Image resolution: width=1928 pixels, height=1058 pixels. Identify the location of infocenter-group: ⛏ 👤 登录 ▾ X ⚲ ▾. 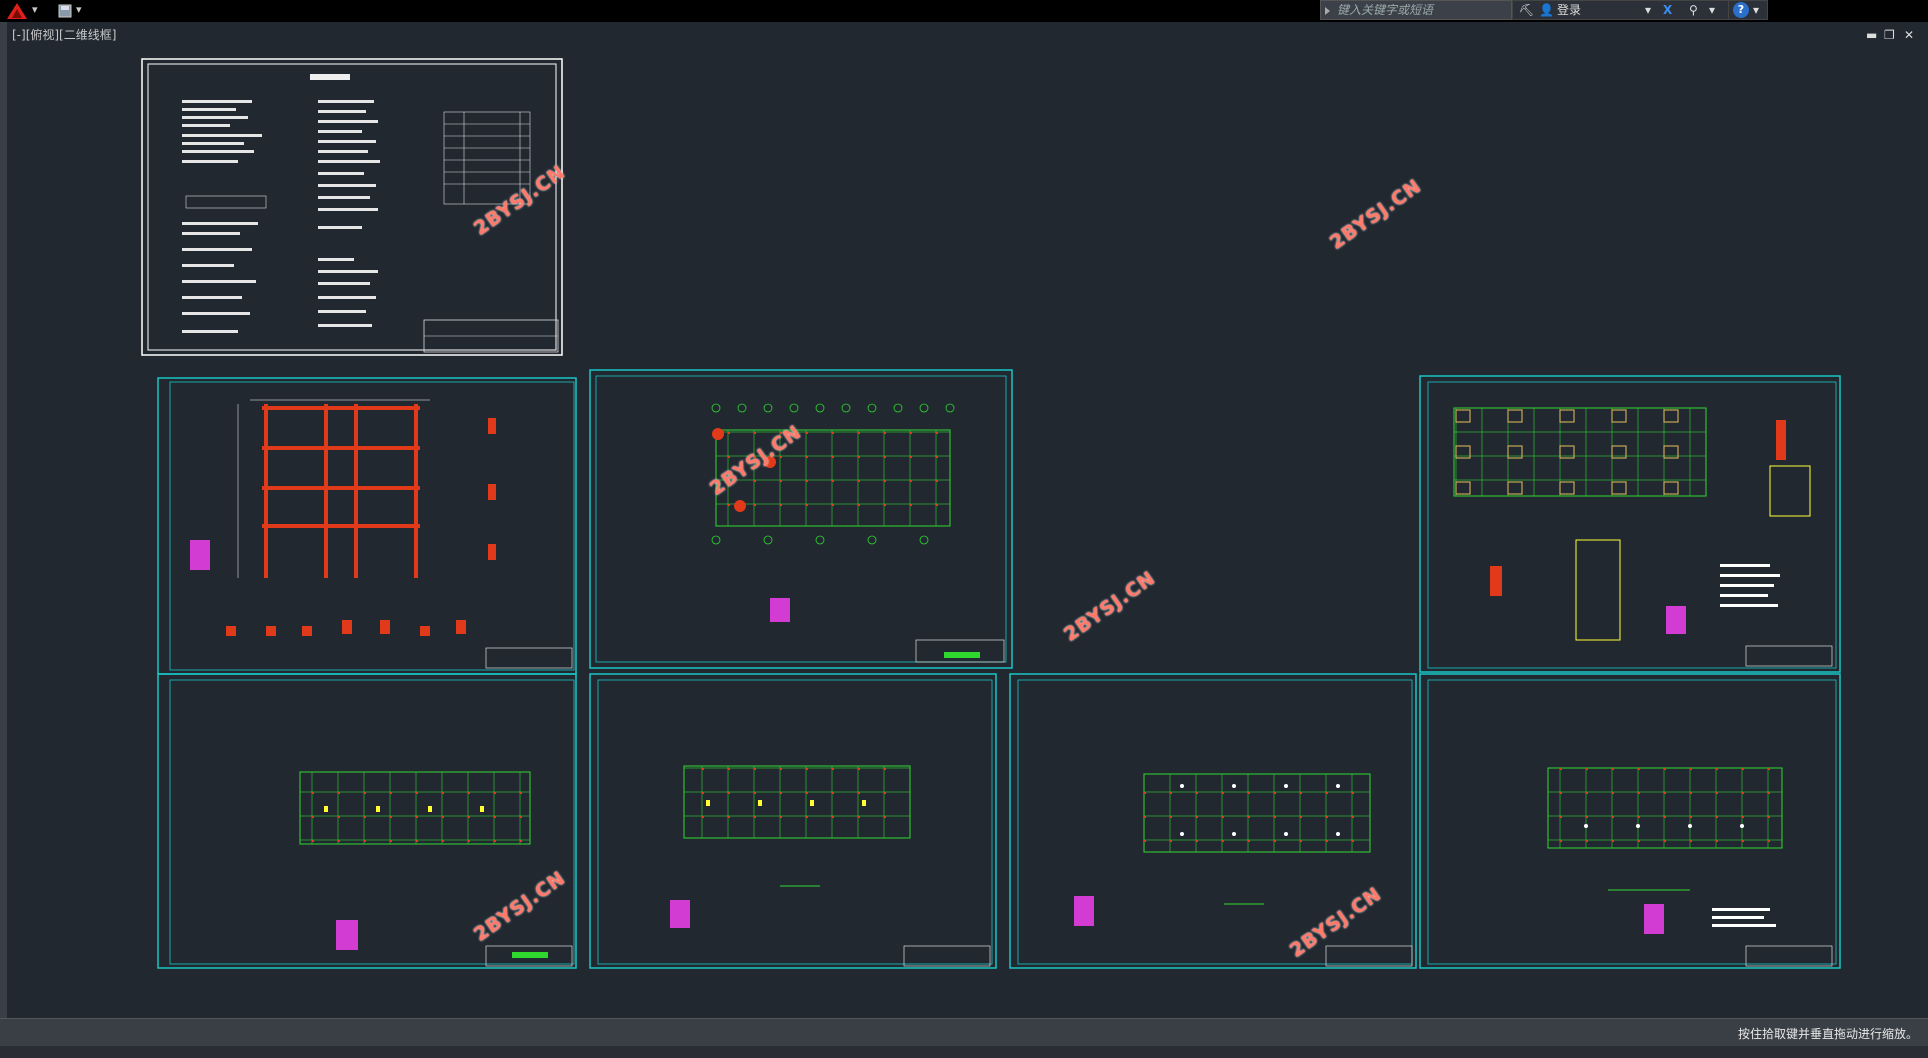
(1637, 10).